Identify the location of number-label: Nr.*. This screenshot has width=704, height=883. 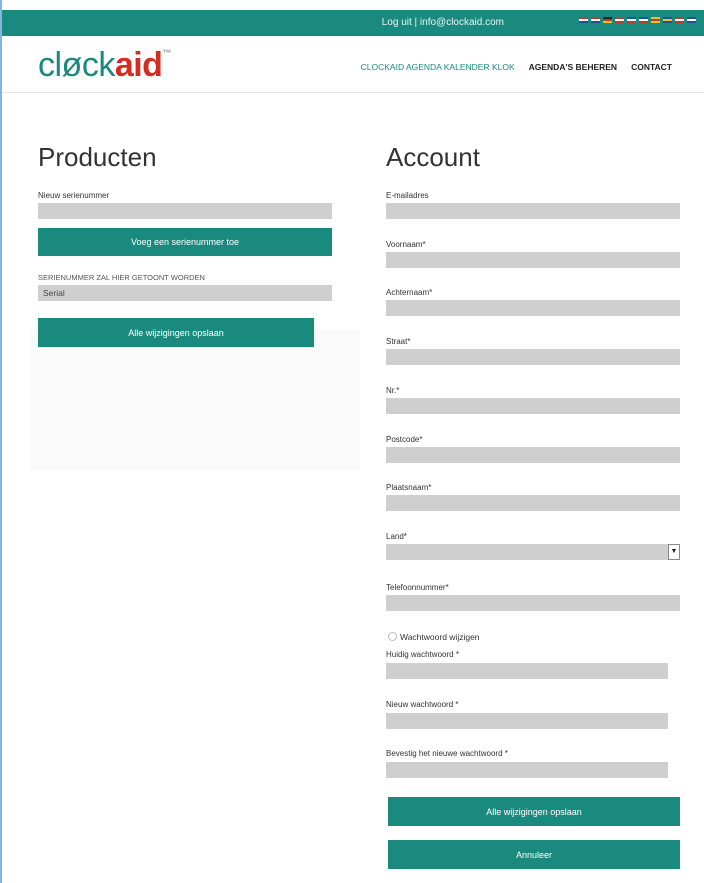
(393, 390).